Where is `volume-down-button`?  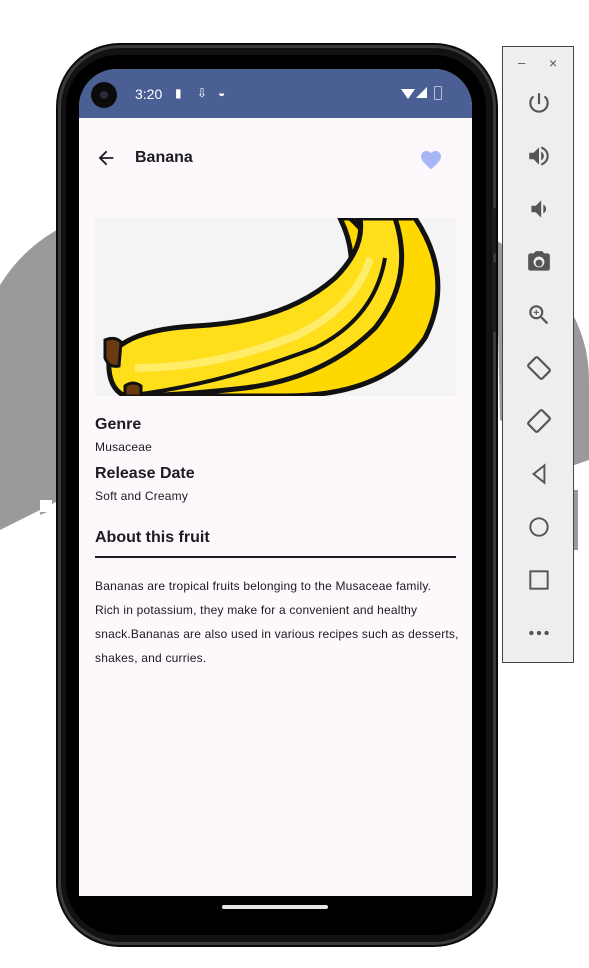
volume-down-button is located at coordinates (539, 209).